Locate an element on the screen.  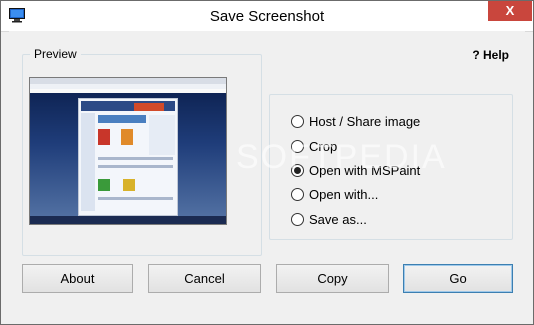
help-link: ? Help is located at coordinates (490, 55).